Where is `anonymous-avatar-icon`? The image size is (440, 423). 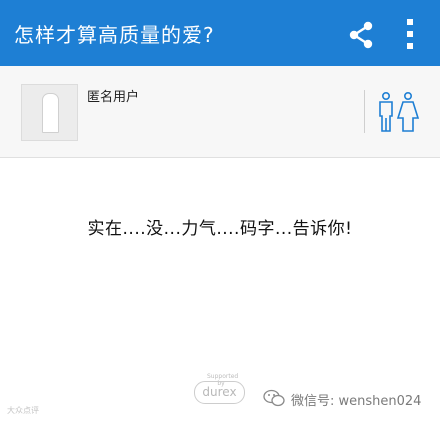
anonymous-avatar-icon is located at coordinates (50, 113).